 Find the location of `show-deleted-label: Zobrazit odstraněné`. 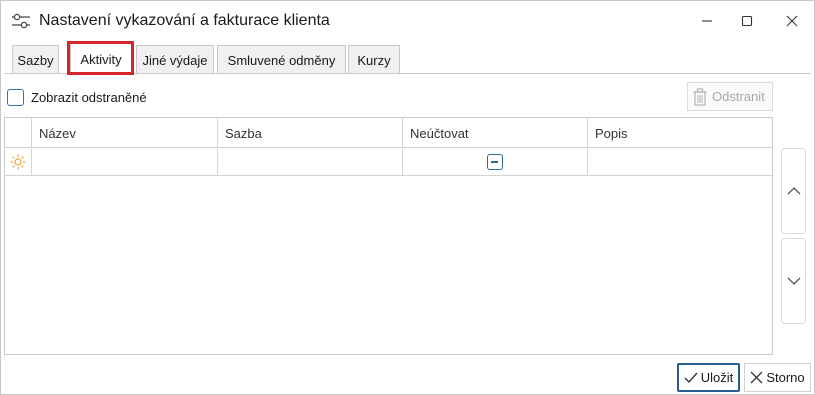

show-deleted-label: Zobrazit odstraněné is located at coordinates (89, 97).